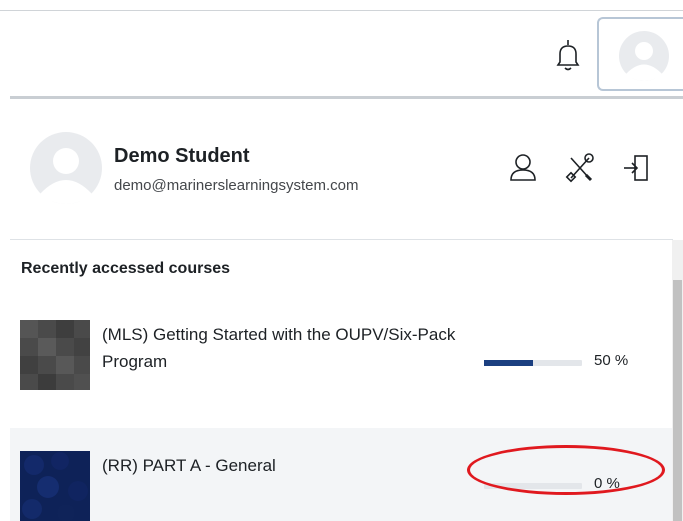 The height and width of the screenshot is (521, 683). Describe the element at coordinates (580, 168) in the screenshot. I see `preferences-icon` at that location.